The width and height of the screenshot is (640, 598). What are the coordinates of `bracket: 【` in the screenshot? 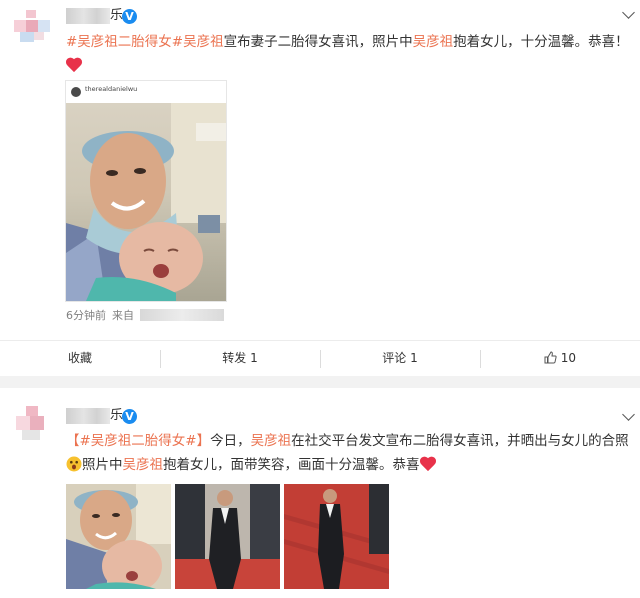 It's located at (73, 441).